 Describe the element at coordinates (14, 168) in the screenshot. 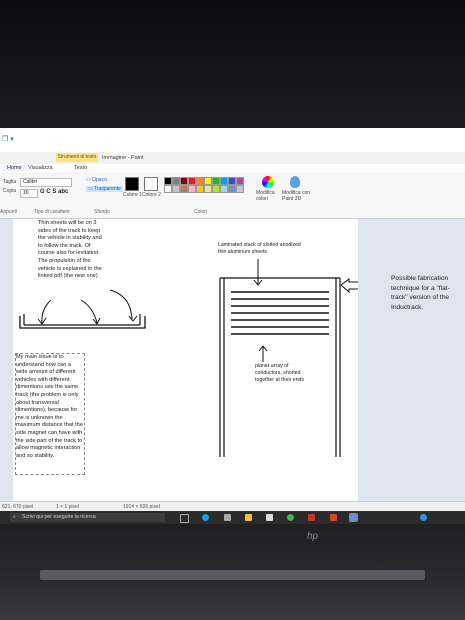

I see `tab-home: Home` at that location.